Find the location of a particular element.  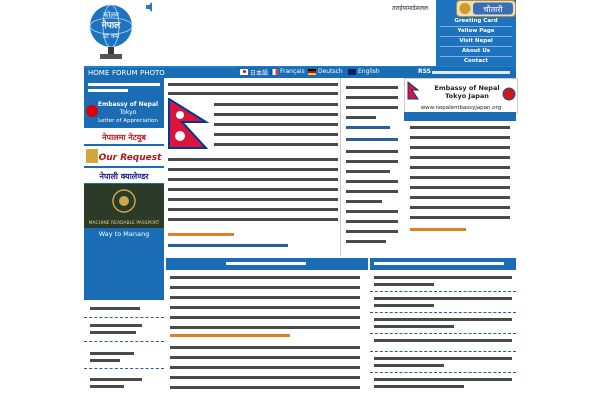

lang-japanese: 日本語 is located at coordinates (259, 72).